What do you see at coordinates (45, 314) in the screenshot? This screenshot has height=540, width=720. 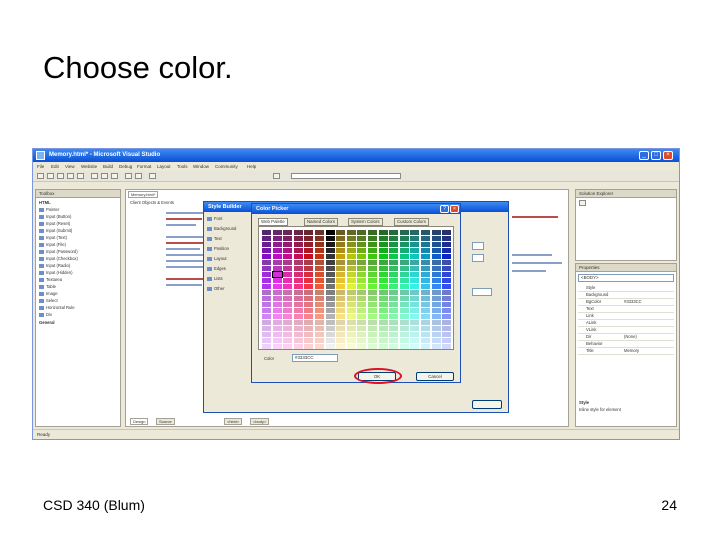 I see `toolbox-item: Div` at bounding box center [45, 314].